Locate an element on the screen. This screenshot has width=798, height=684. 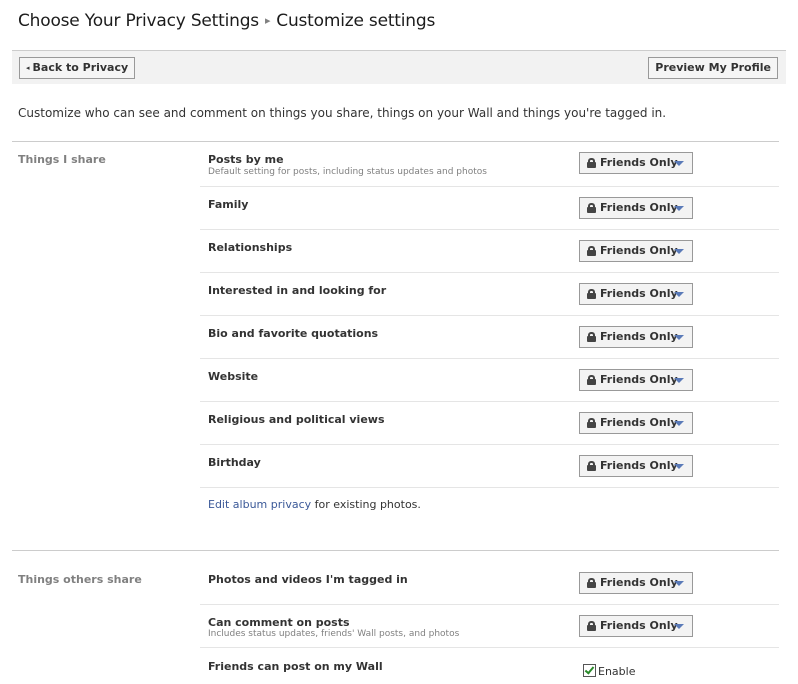
breadcrumb-root: Choose Your Privacy Settings is located at coordinates (138, 21).